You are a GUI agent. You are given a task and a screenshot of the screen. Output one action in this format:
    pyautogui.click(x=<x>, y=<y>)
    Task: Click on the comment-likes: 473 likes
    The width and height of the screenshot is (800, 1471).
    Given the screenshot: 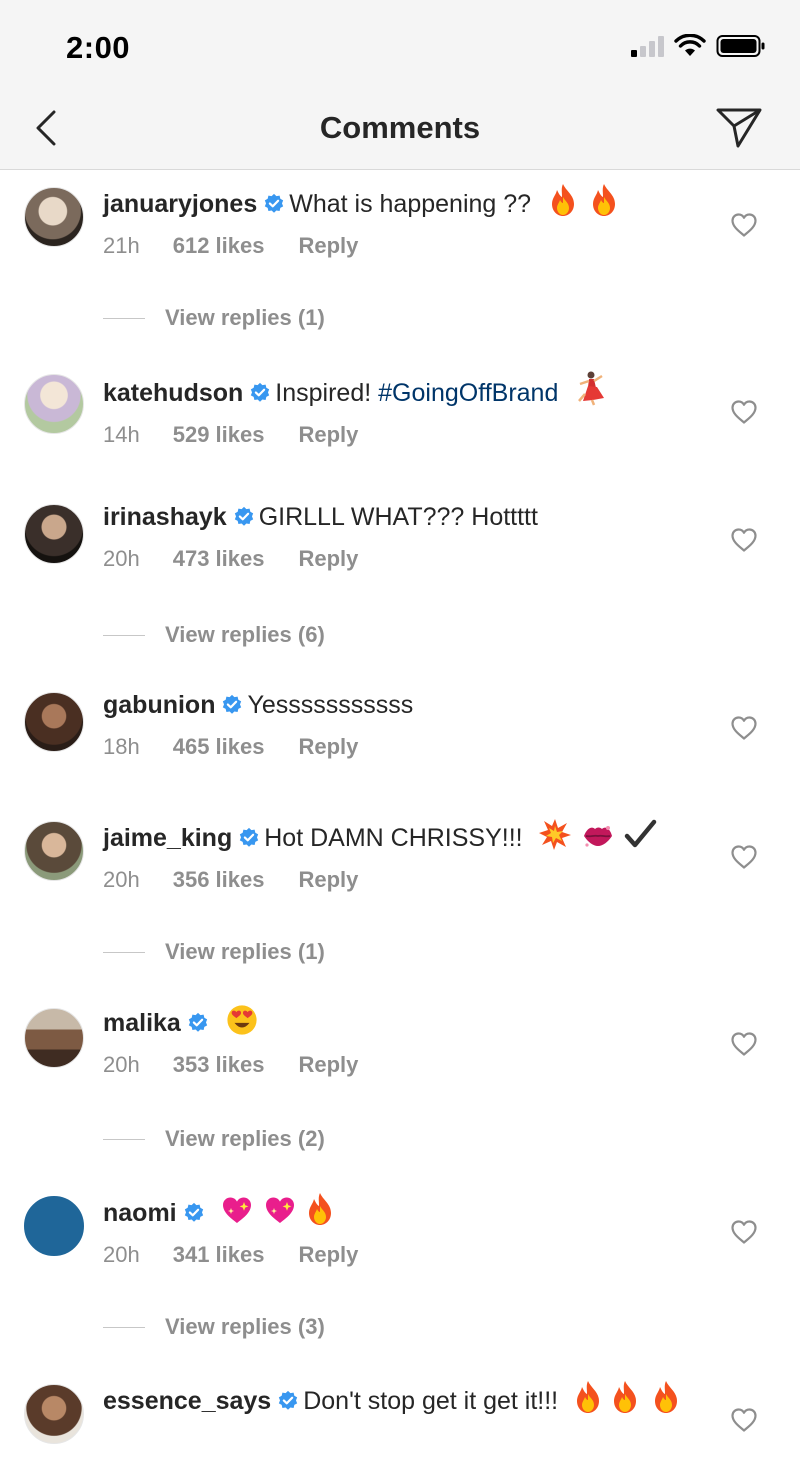 What is the action you would take?
    pyautogui.click(x=219, y=559)
    